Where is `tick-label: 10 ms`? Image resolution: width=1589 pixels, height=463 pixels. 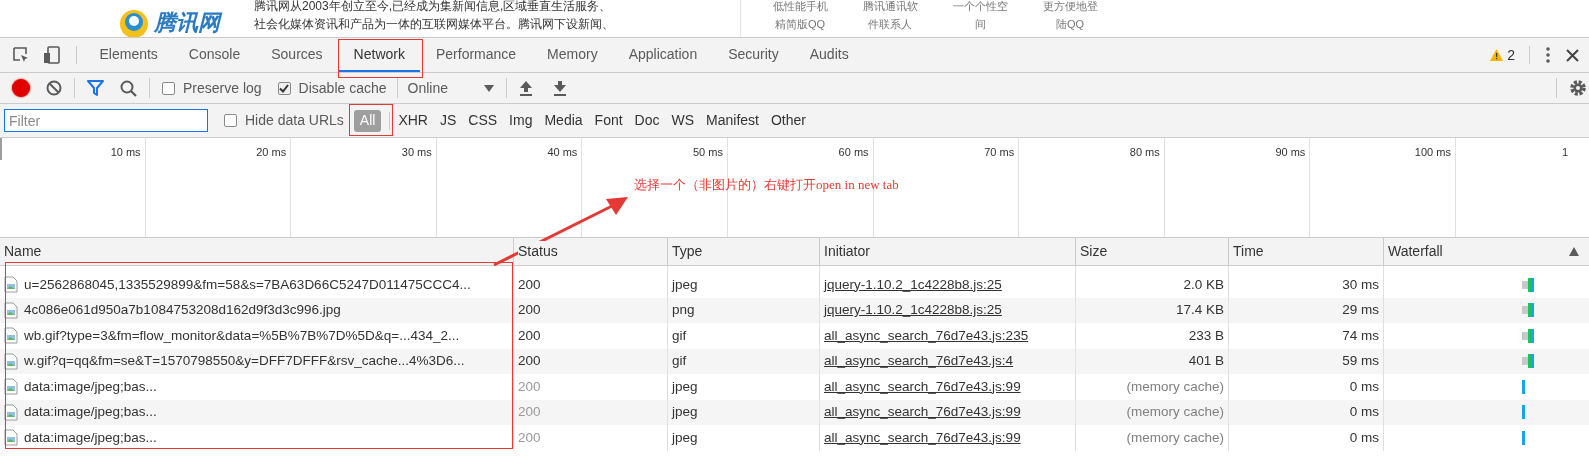
tick-label: 10 ms is located at coordinates (125, 152).